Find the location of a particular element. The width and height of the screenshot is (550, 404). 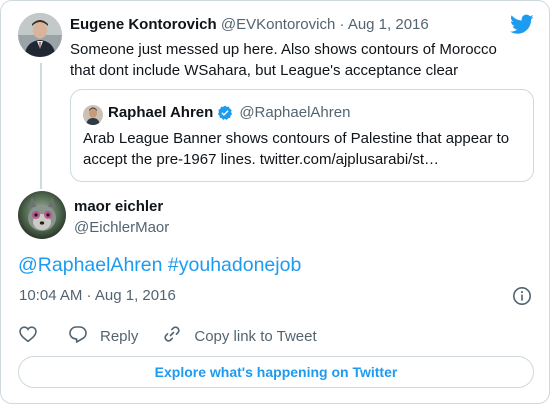

info-icon is located at coordinates (522, 296).